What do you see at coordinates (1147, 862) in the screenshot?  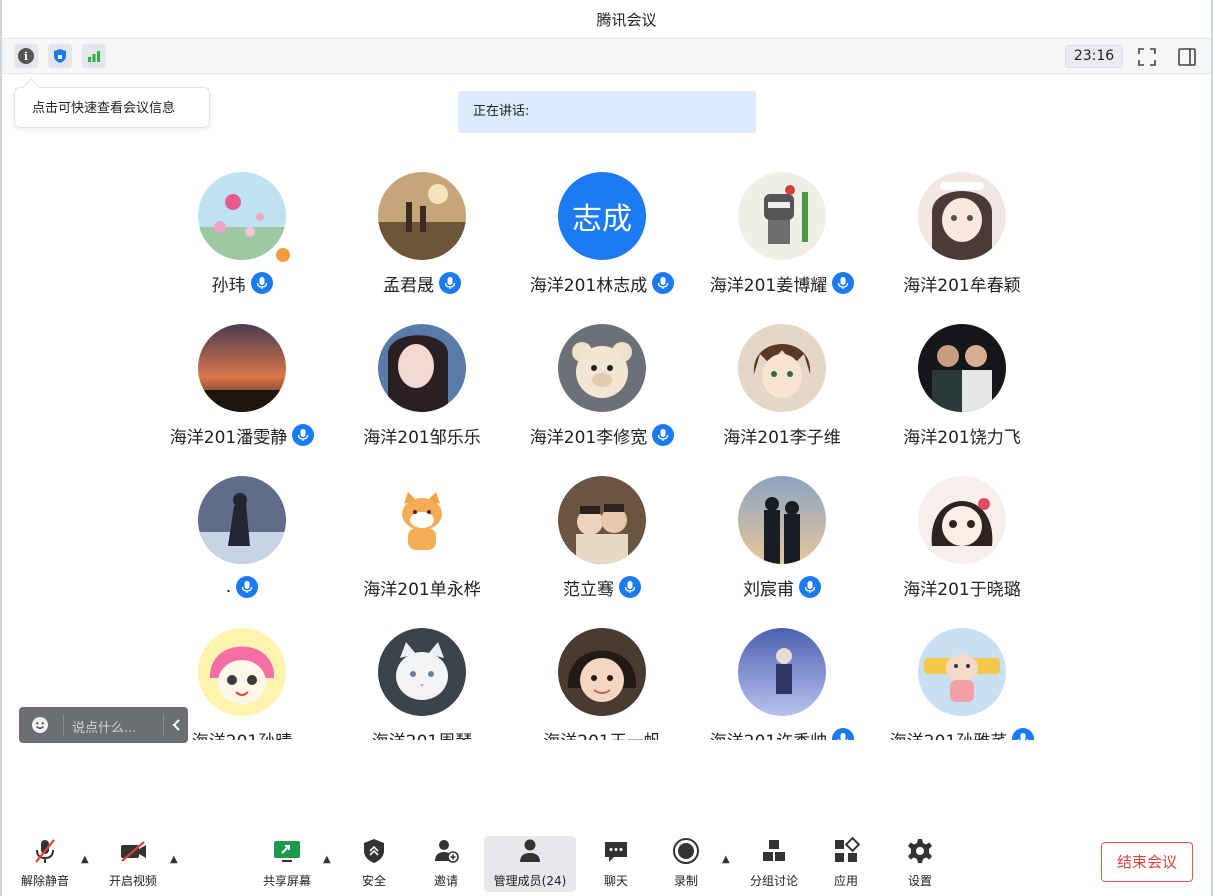 I see `end-meeting-button: 结束会议` at bounding box center [1147, 862].